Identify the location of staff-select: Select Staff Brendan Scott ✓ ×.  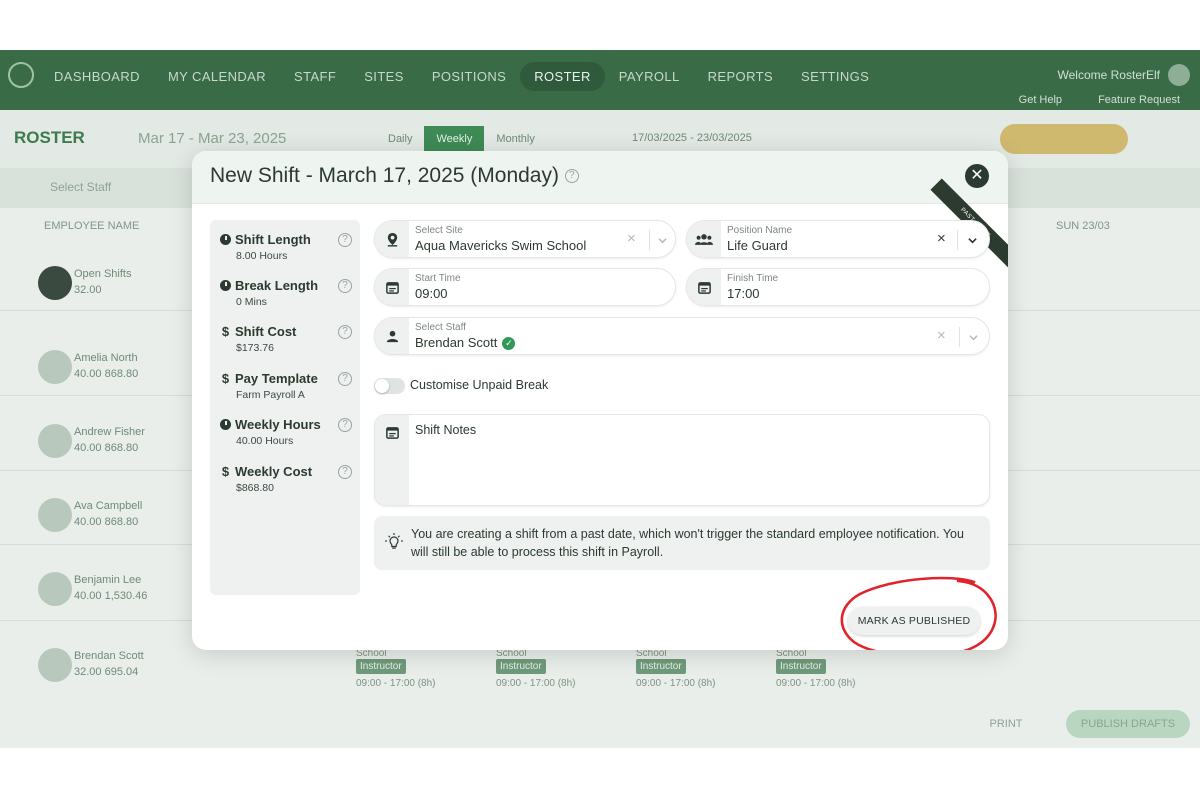
(682, 336).